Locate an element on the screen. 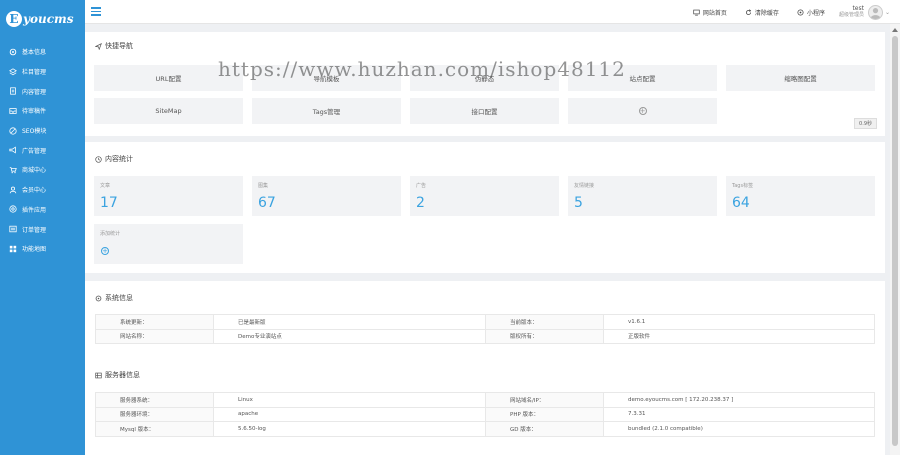  table-row: 网站名称： Demo专业演站点 版权所有： 正版软件 is located at coordinates (485, 336).